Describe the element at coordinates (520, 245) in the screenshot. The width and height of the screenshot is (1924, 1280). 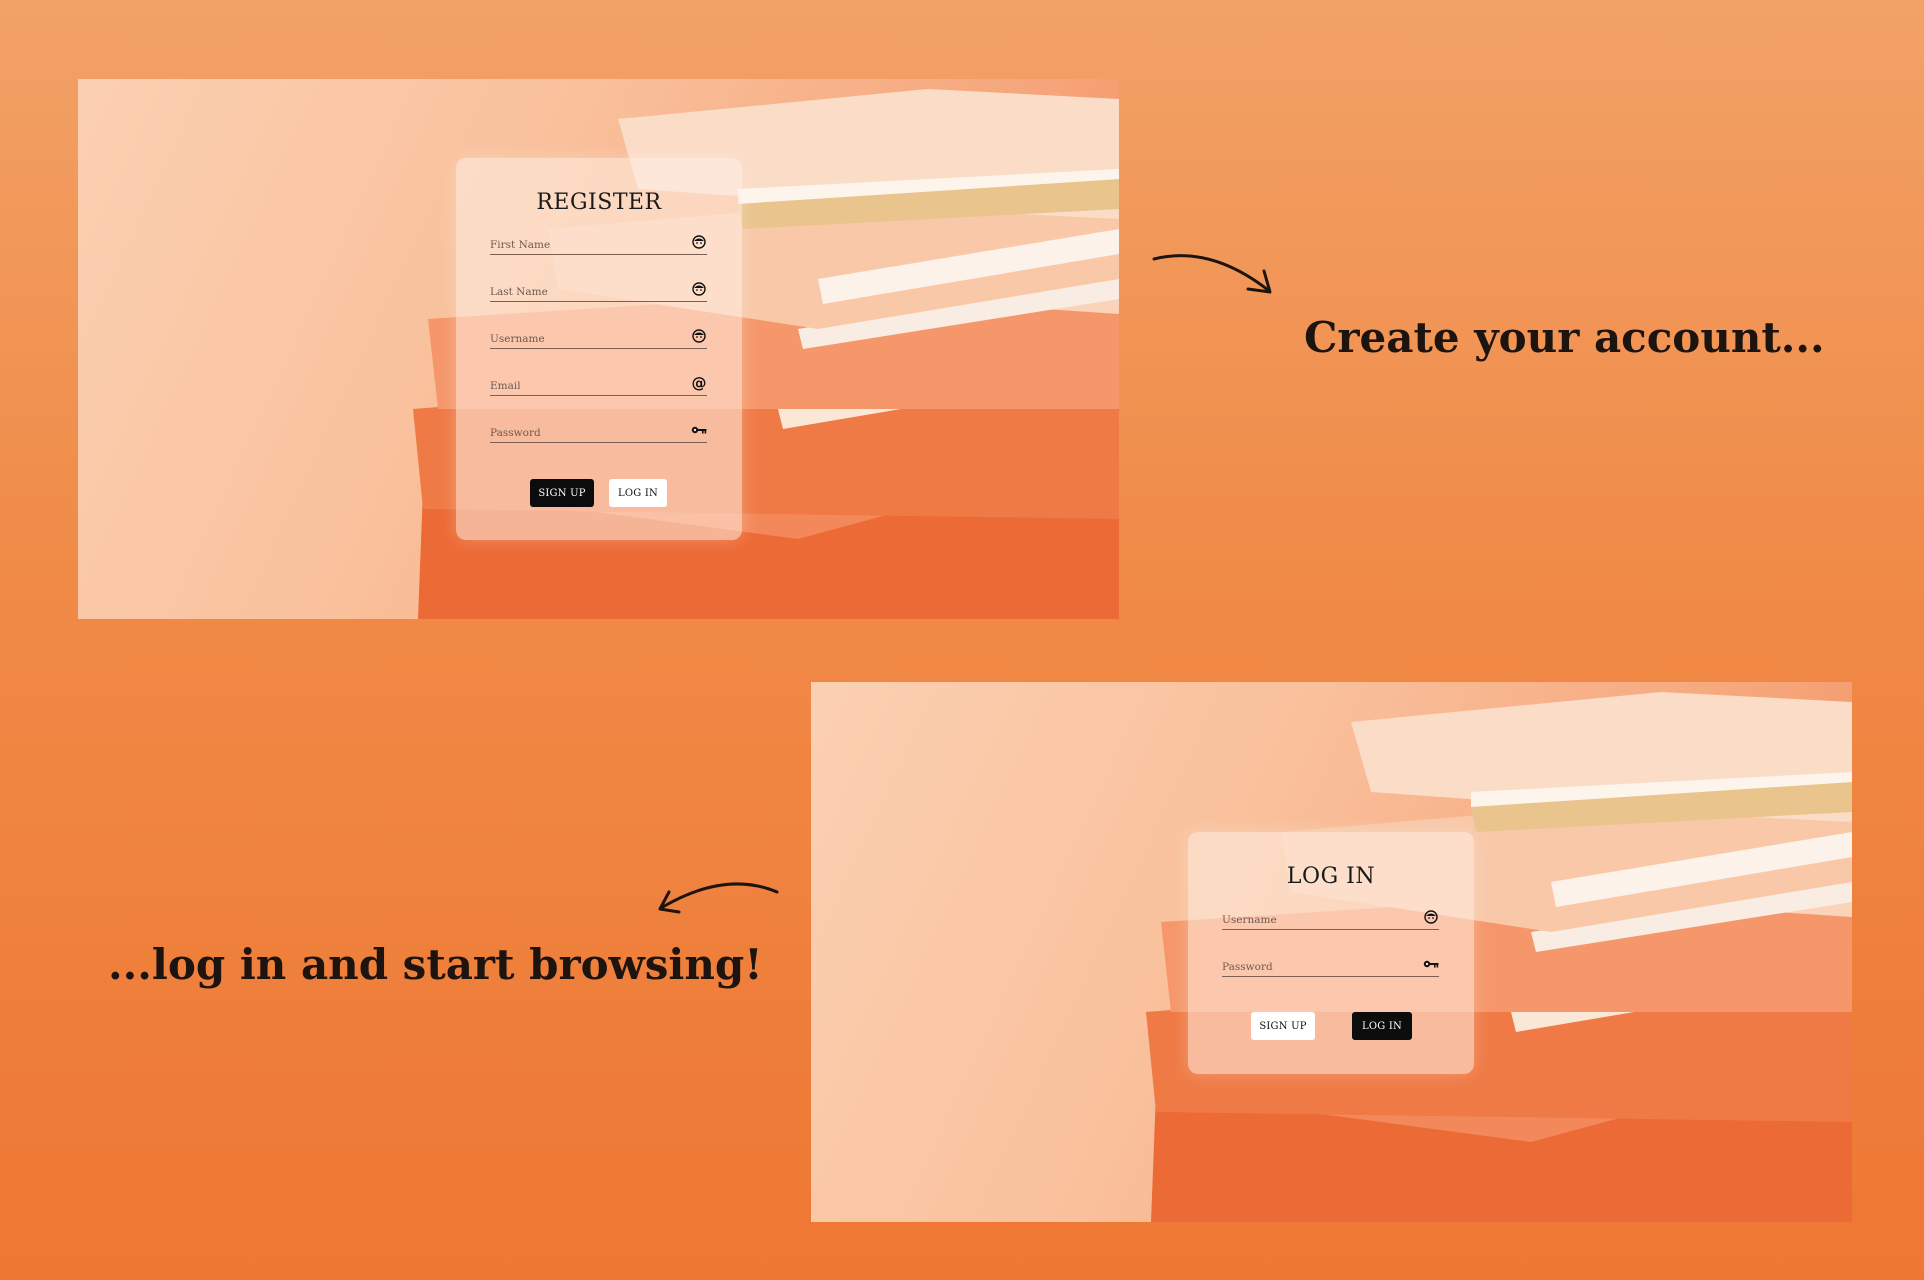
I see `first-name-placeholder: First Name` at that location.